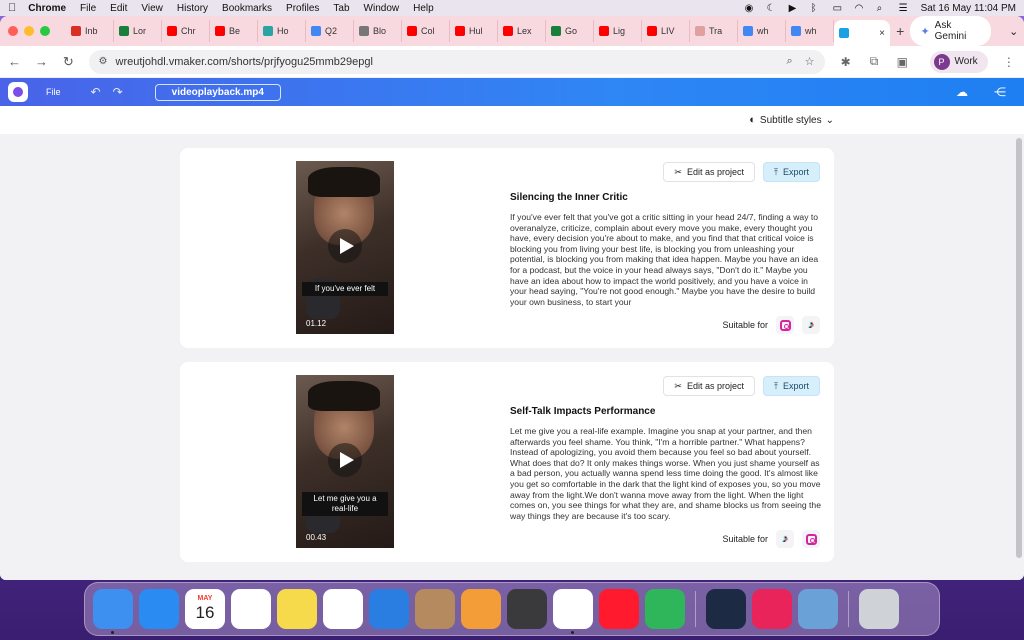  Describe the element at coordinates (900, 31) in the screenshot. I see `new-tab-button: +` at that location.